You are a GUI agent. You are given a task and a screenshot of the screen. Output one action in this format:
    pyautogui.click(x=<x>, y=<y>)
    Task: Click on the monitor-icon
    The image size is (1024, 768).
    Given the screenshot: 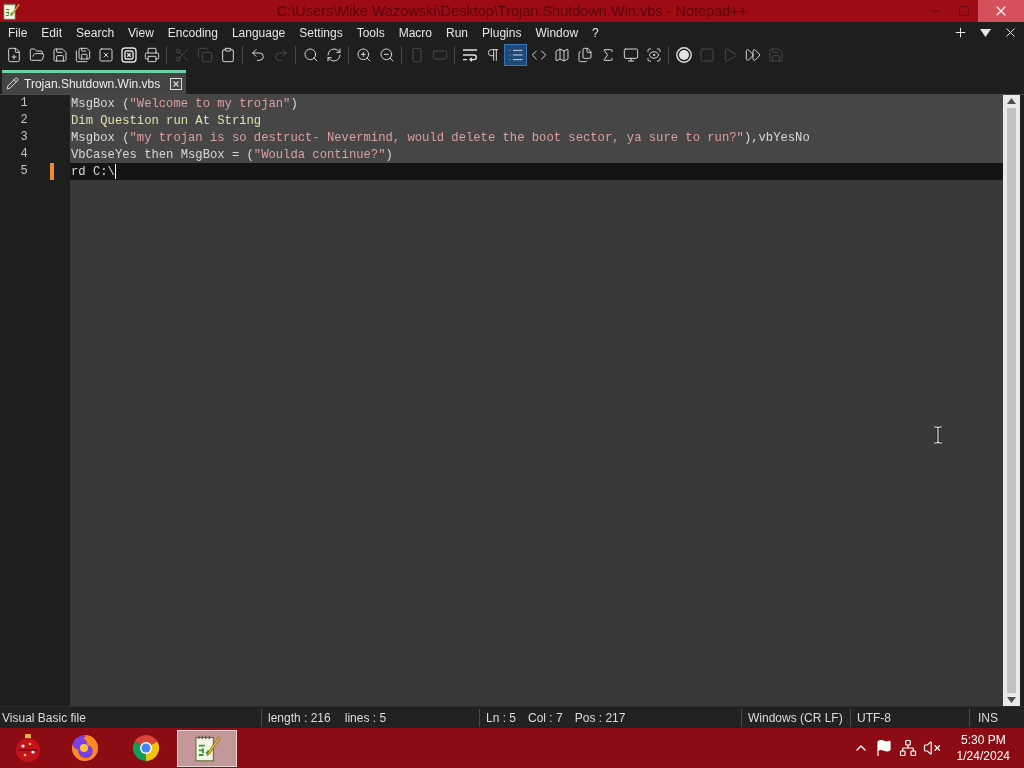 What is the action you would take?
    pyautogui.click(x=630, y=55)
    